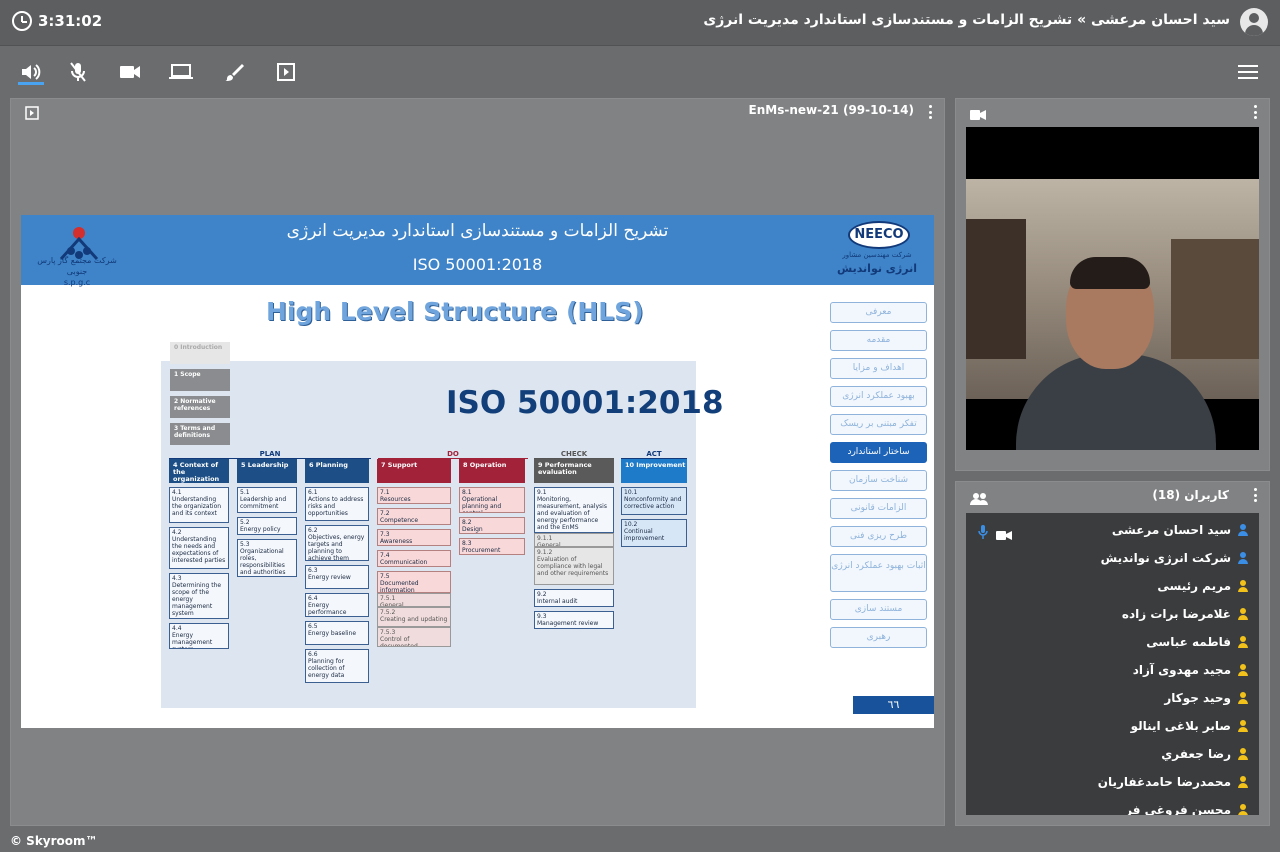 The width and height of the screenshot is (1280, 852). Describe the element at coordinates (492, 546) in the screenshot. I see `hls-cell: 8.3 Procurement` at that location.